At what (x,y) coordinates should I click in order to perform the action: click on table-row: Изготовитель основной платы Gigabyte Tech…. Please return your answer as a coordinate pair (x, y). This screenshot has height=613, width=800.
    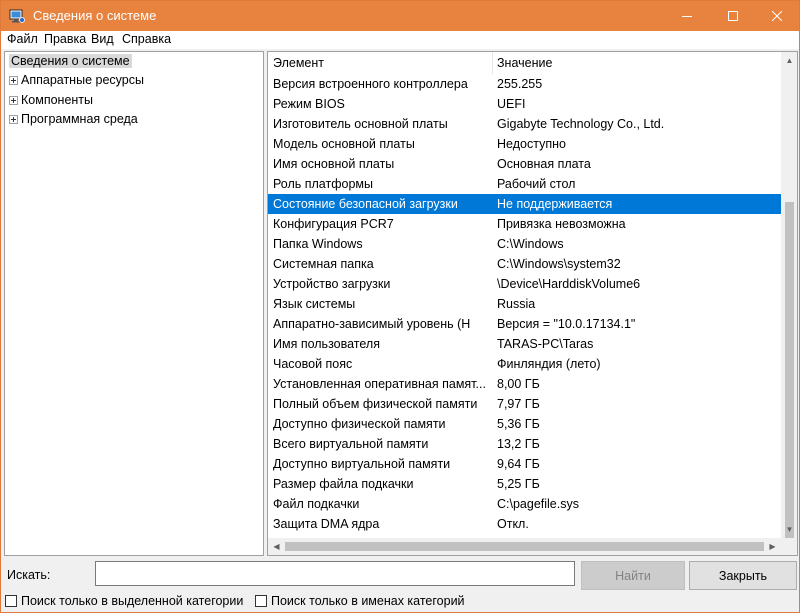
    Looking at the image, I should click on (524, 124).